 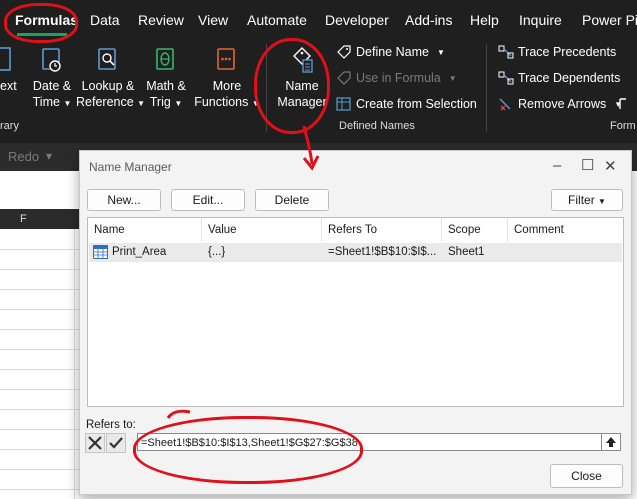 I want to click on column-header-refers-to: Refers To, so click(x=382, y=230).